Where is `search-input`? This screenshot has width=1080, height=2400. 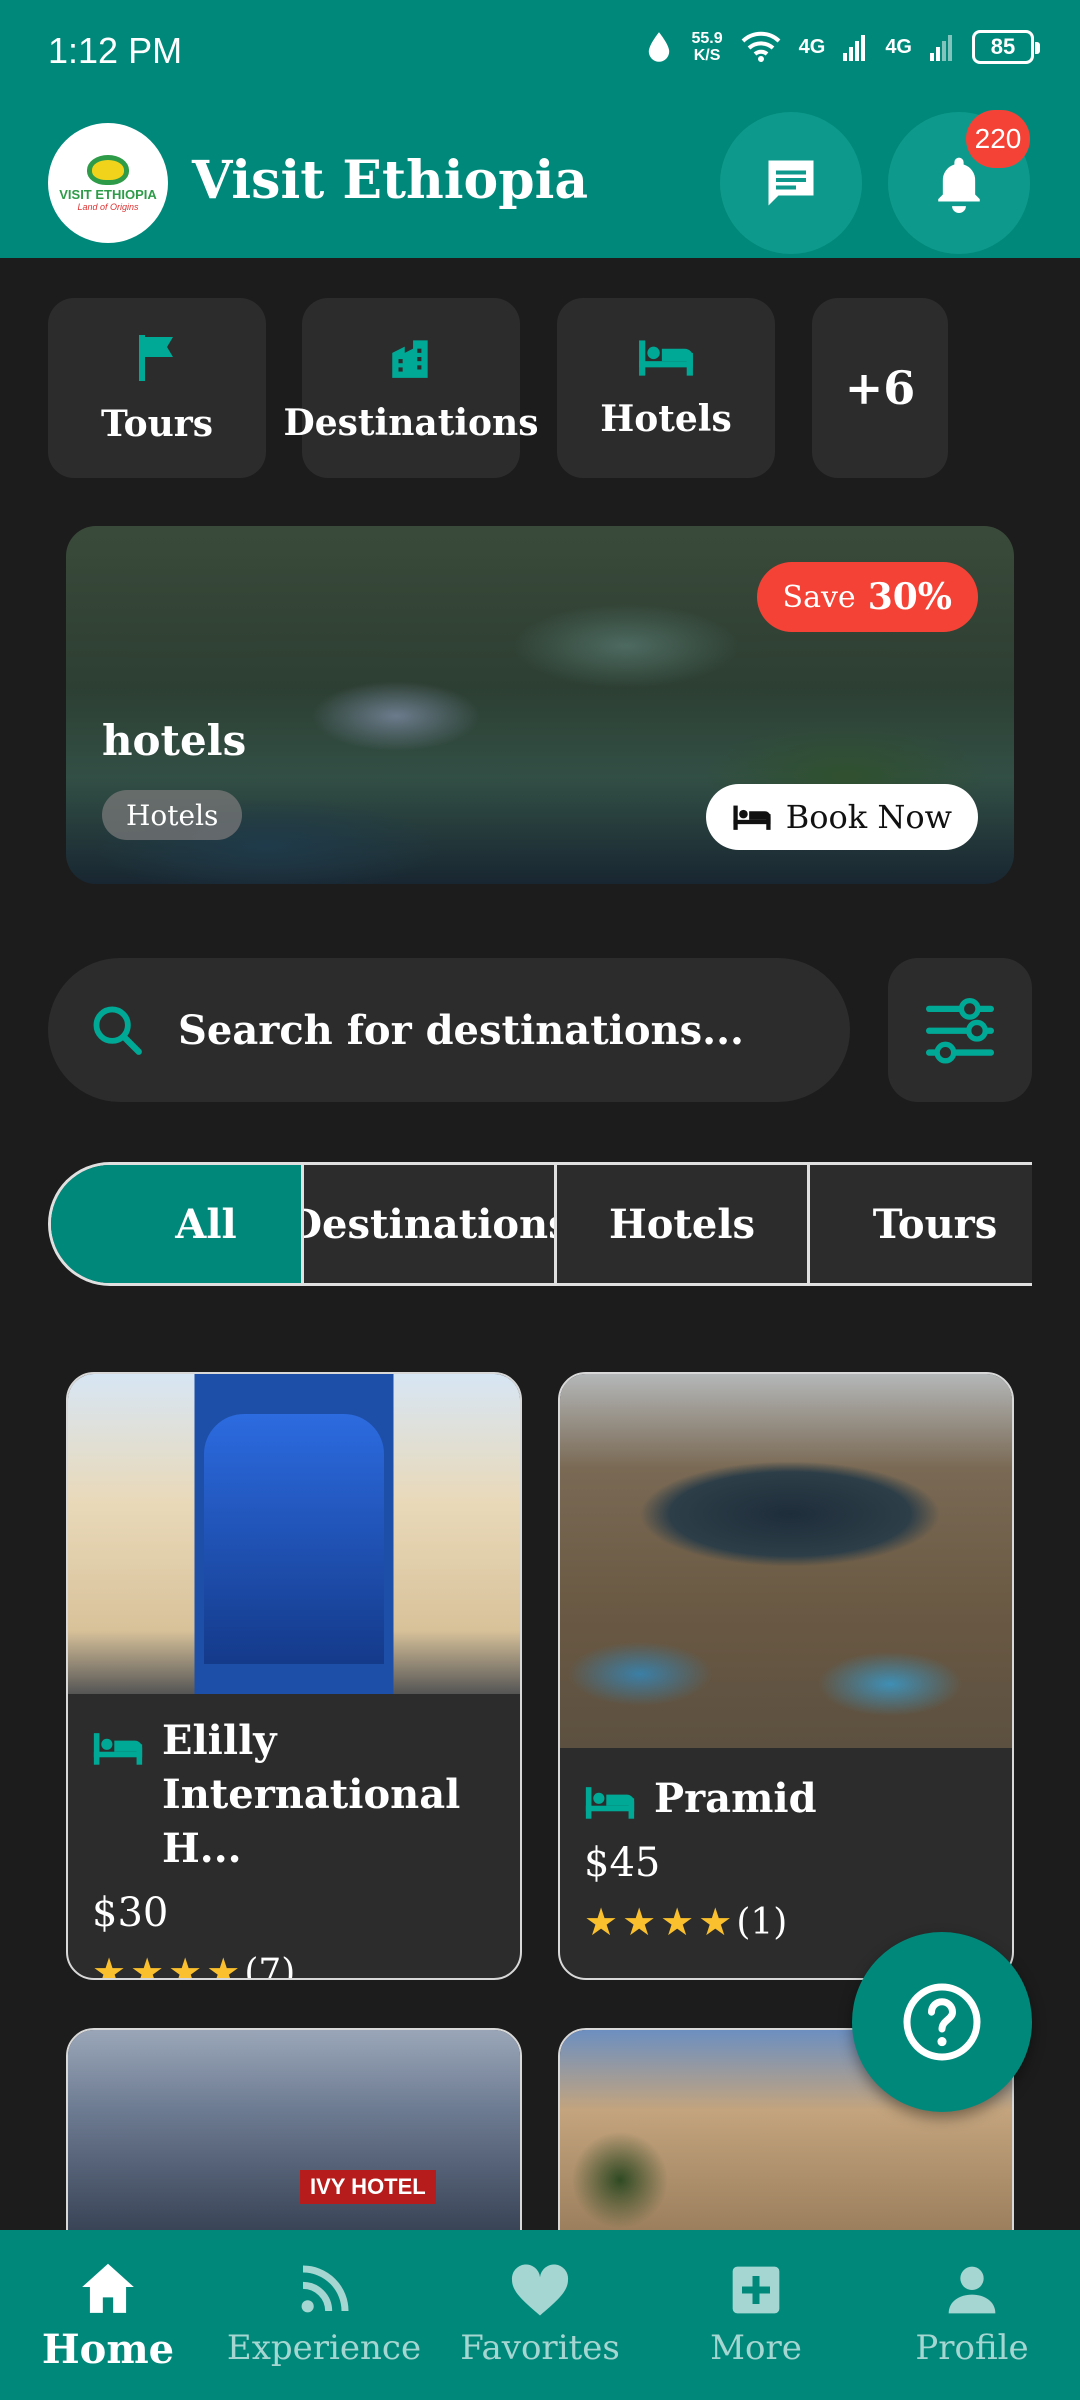
search-input is located at coordinates (498, 1030).